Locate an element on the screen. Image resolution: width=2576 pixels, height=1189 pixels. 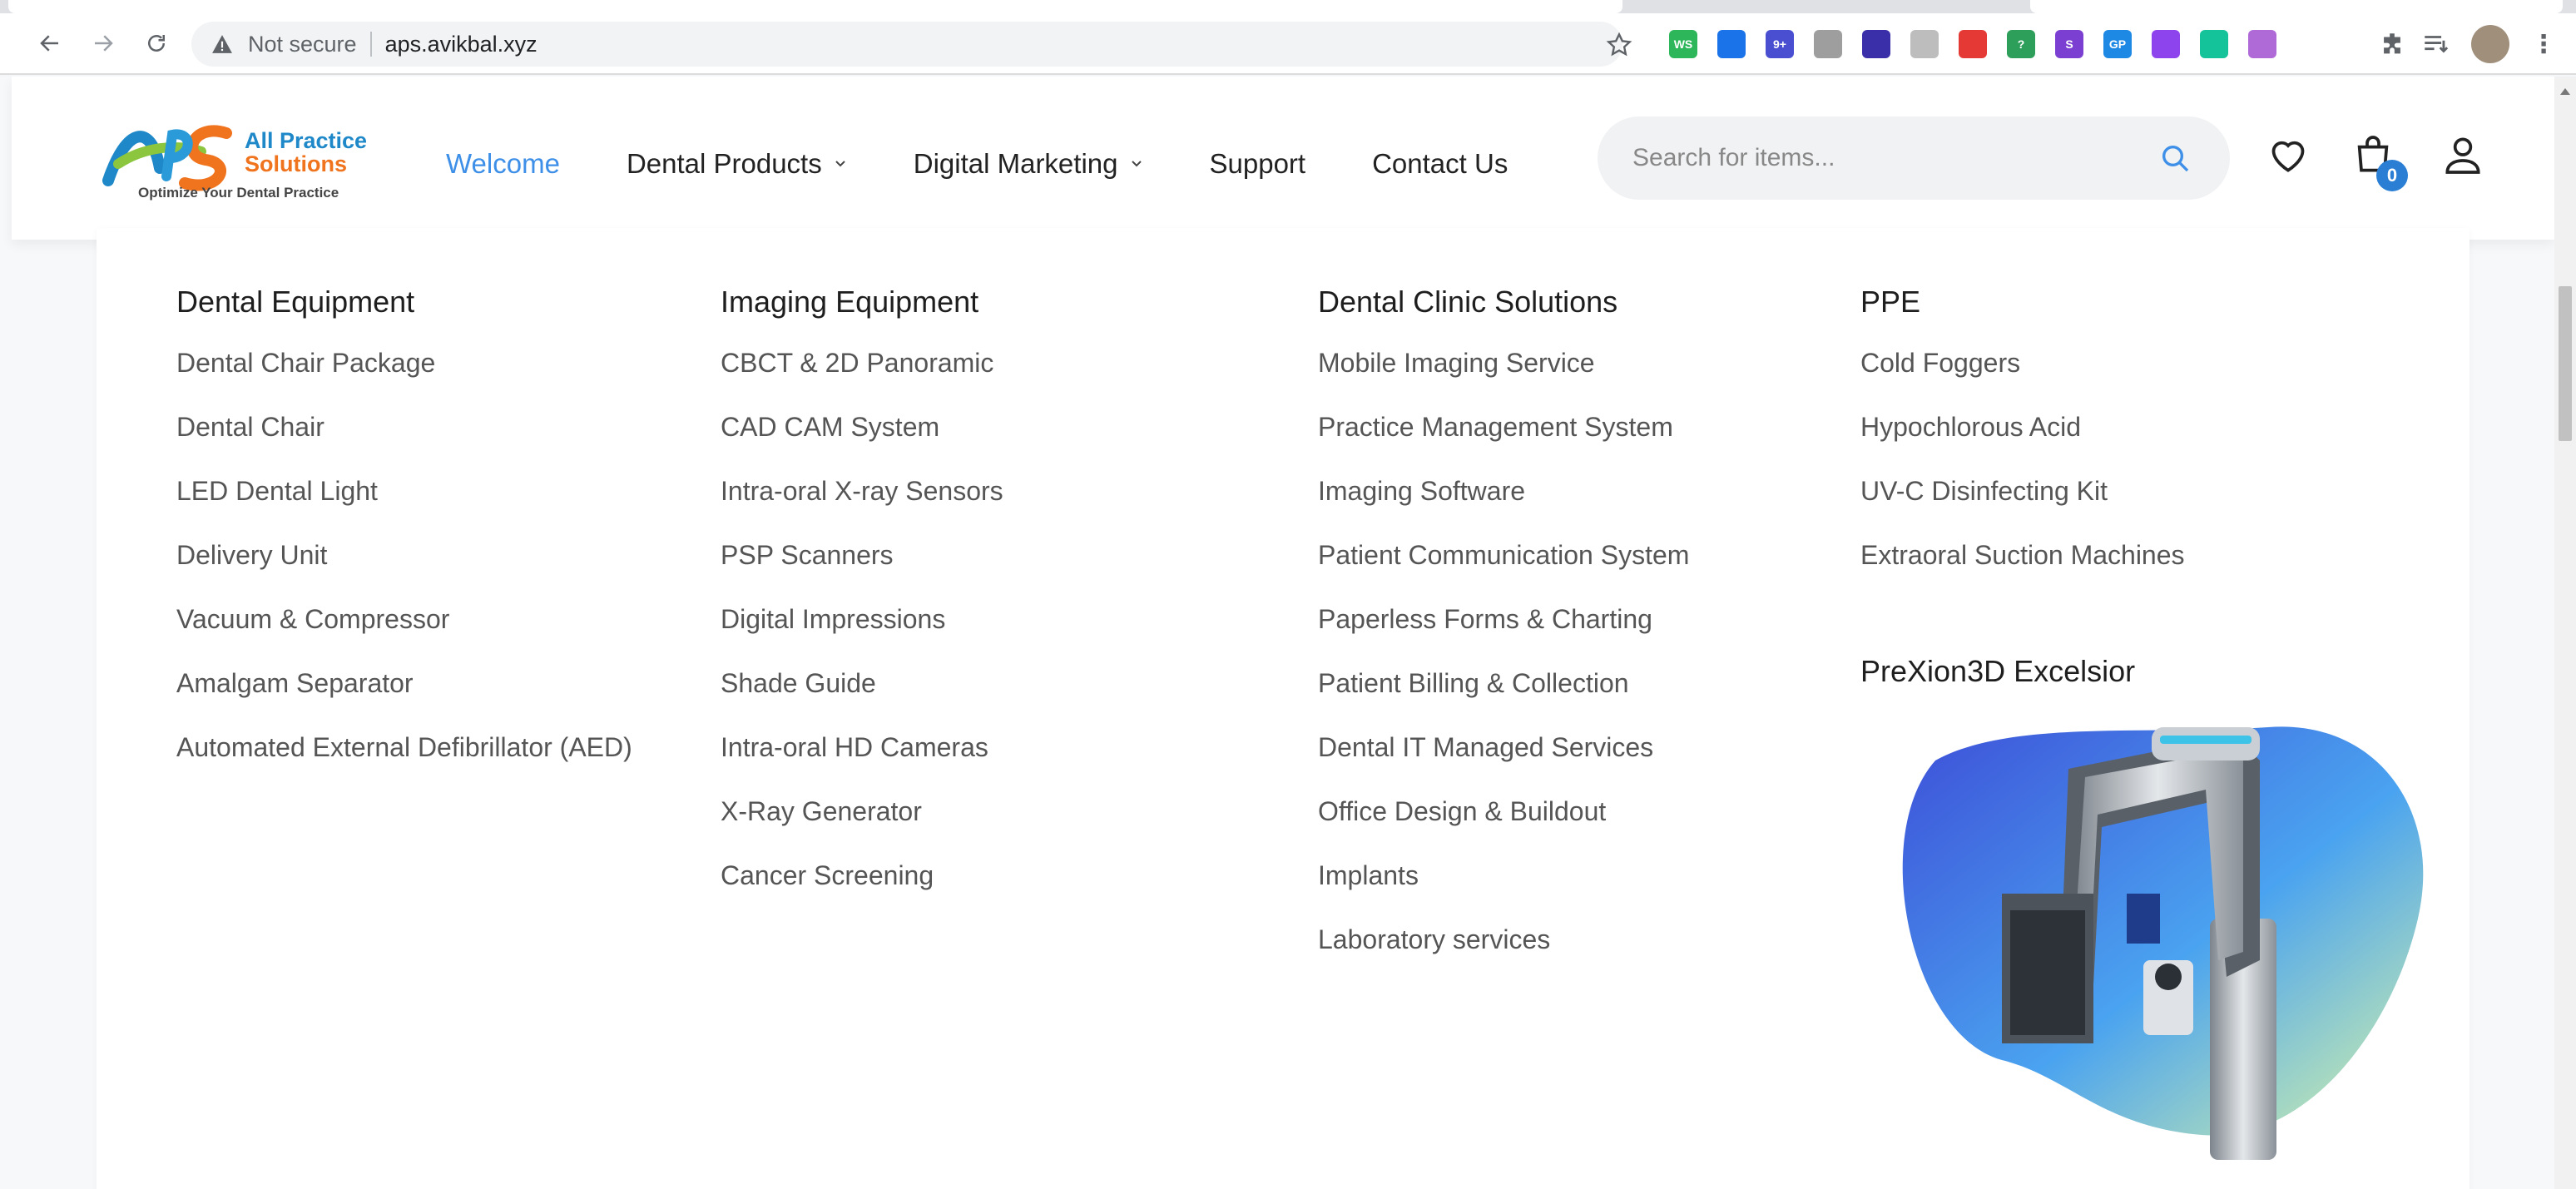
menu-link: Delivery Unit is located at coordinates (404, 572).